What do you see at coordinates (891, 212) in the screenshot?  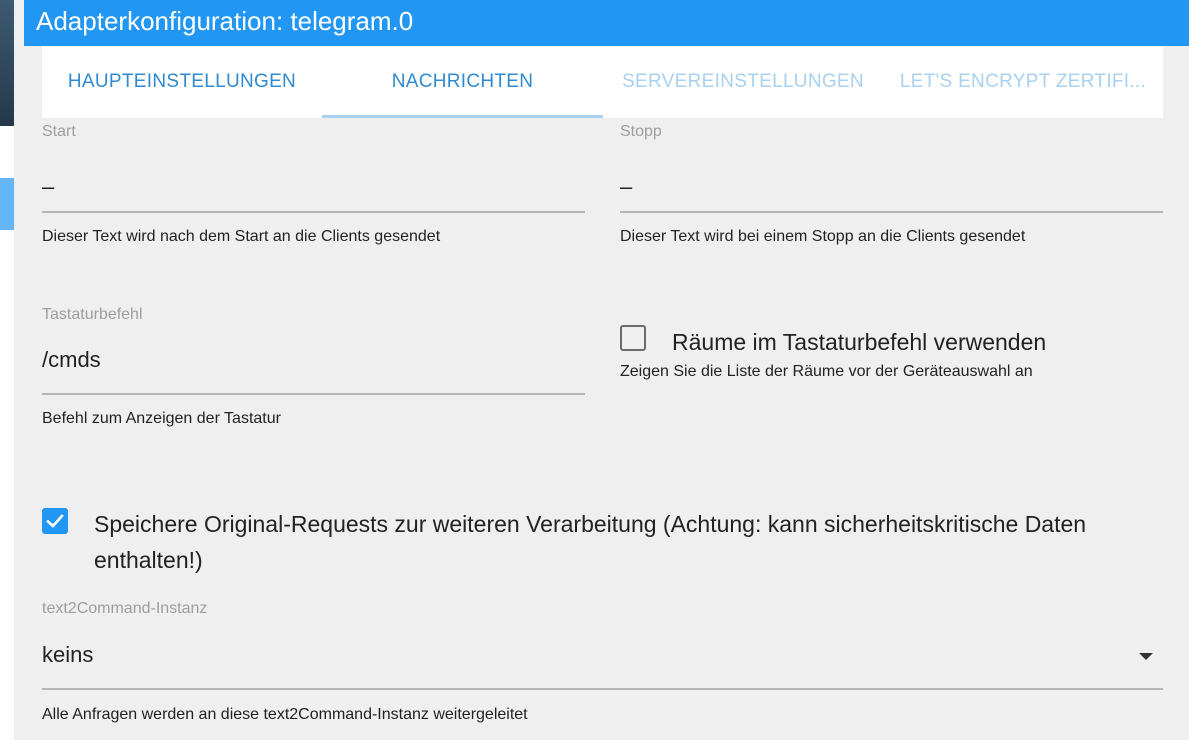 I see `stop-underline` at bounding box center [891, 212].